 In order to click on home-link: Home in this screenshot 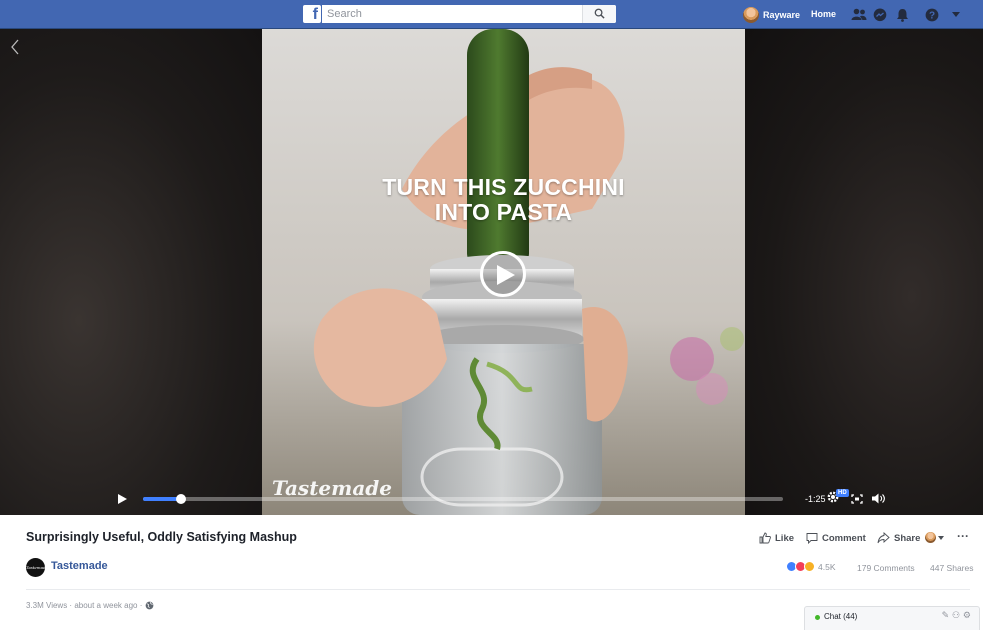, I will do `click(823, 14)`.